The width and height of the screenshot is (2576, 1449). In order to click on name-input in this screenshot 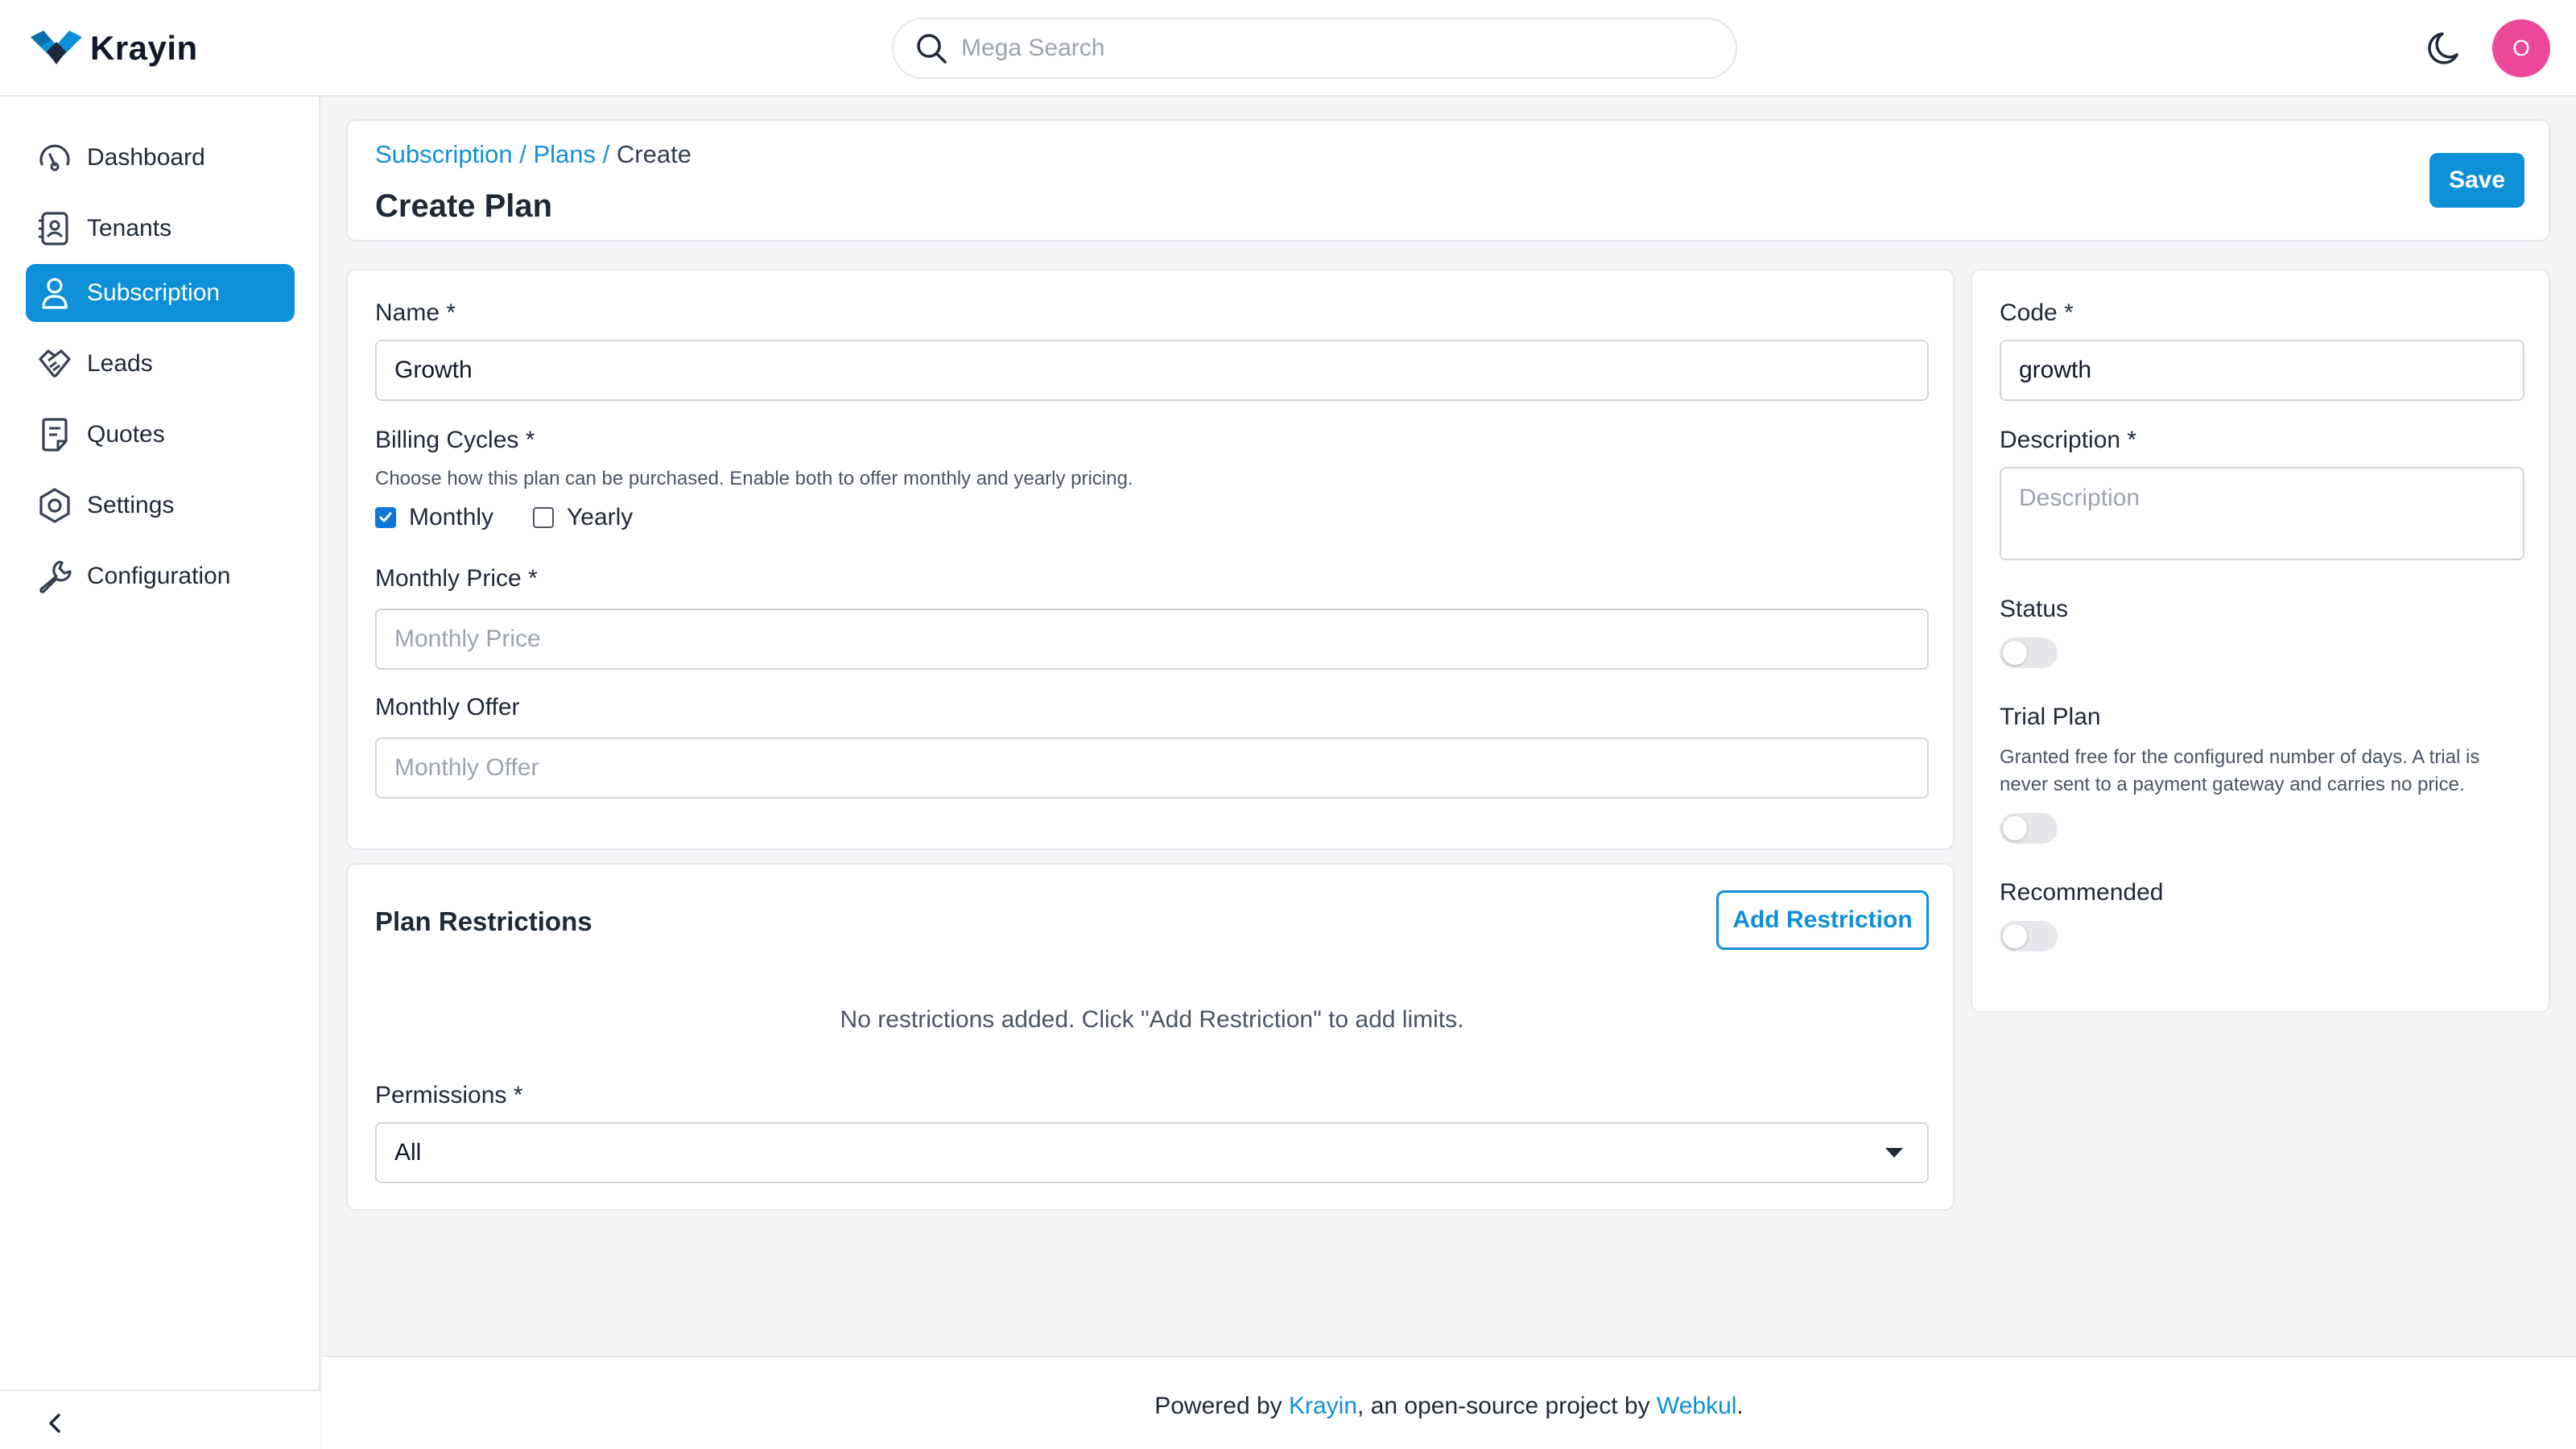, I will do `click(1152, 370)`.